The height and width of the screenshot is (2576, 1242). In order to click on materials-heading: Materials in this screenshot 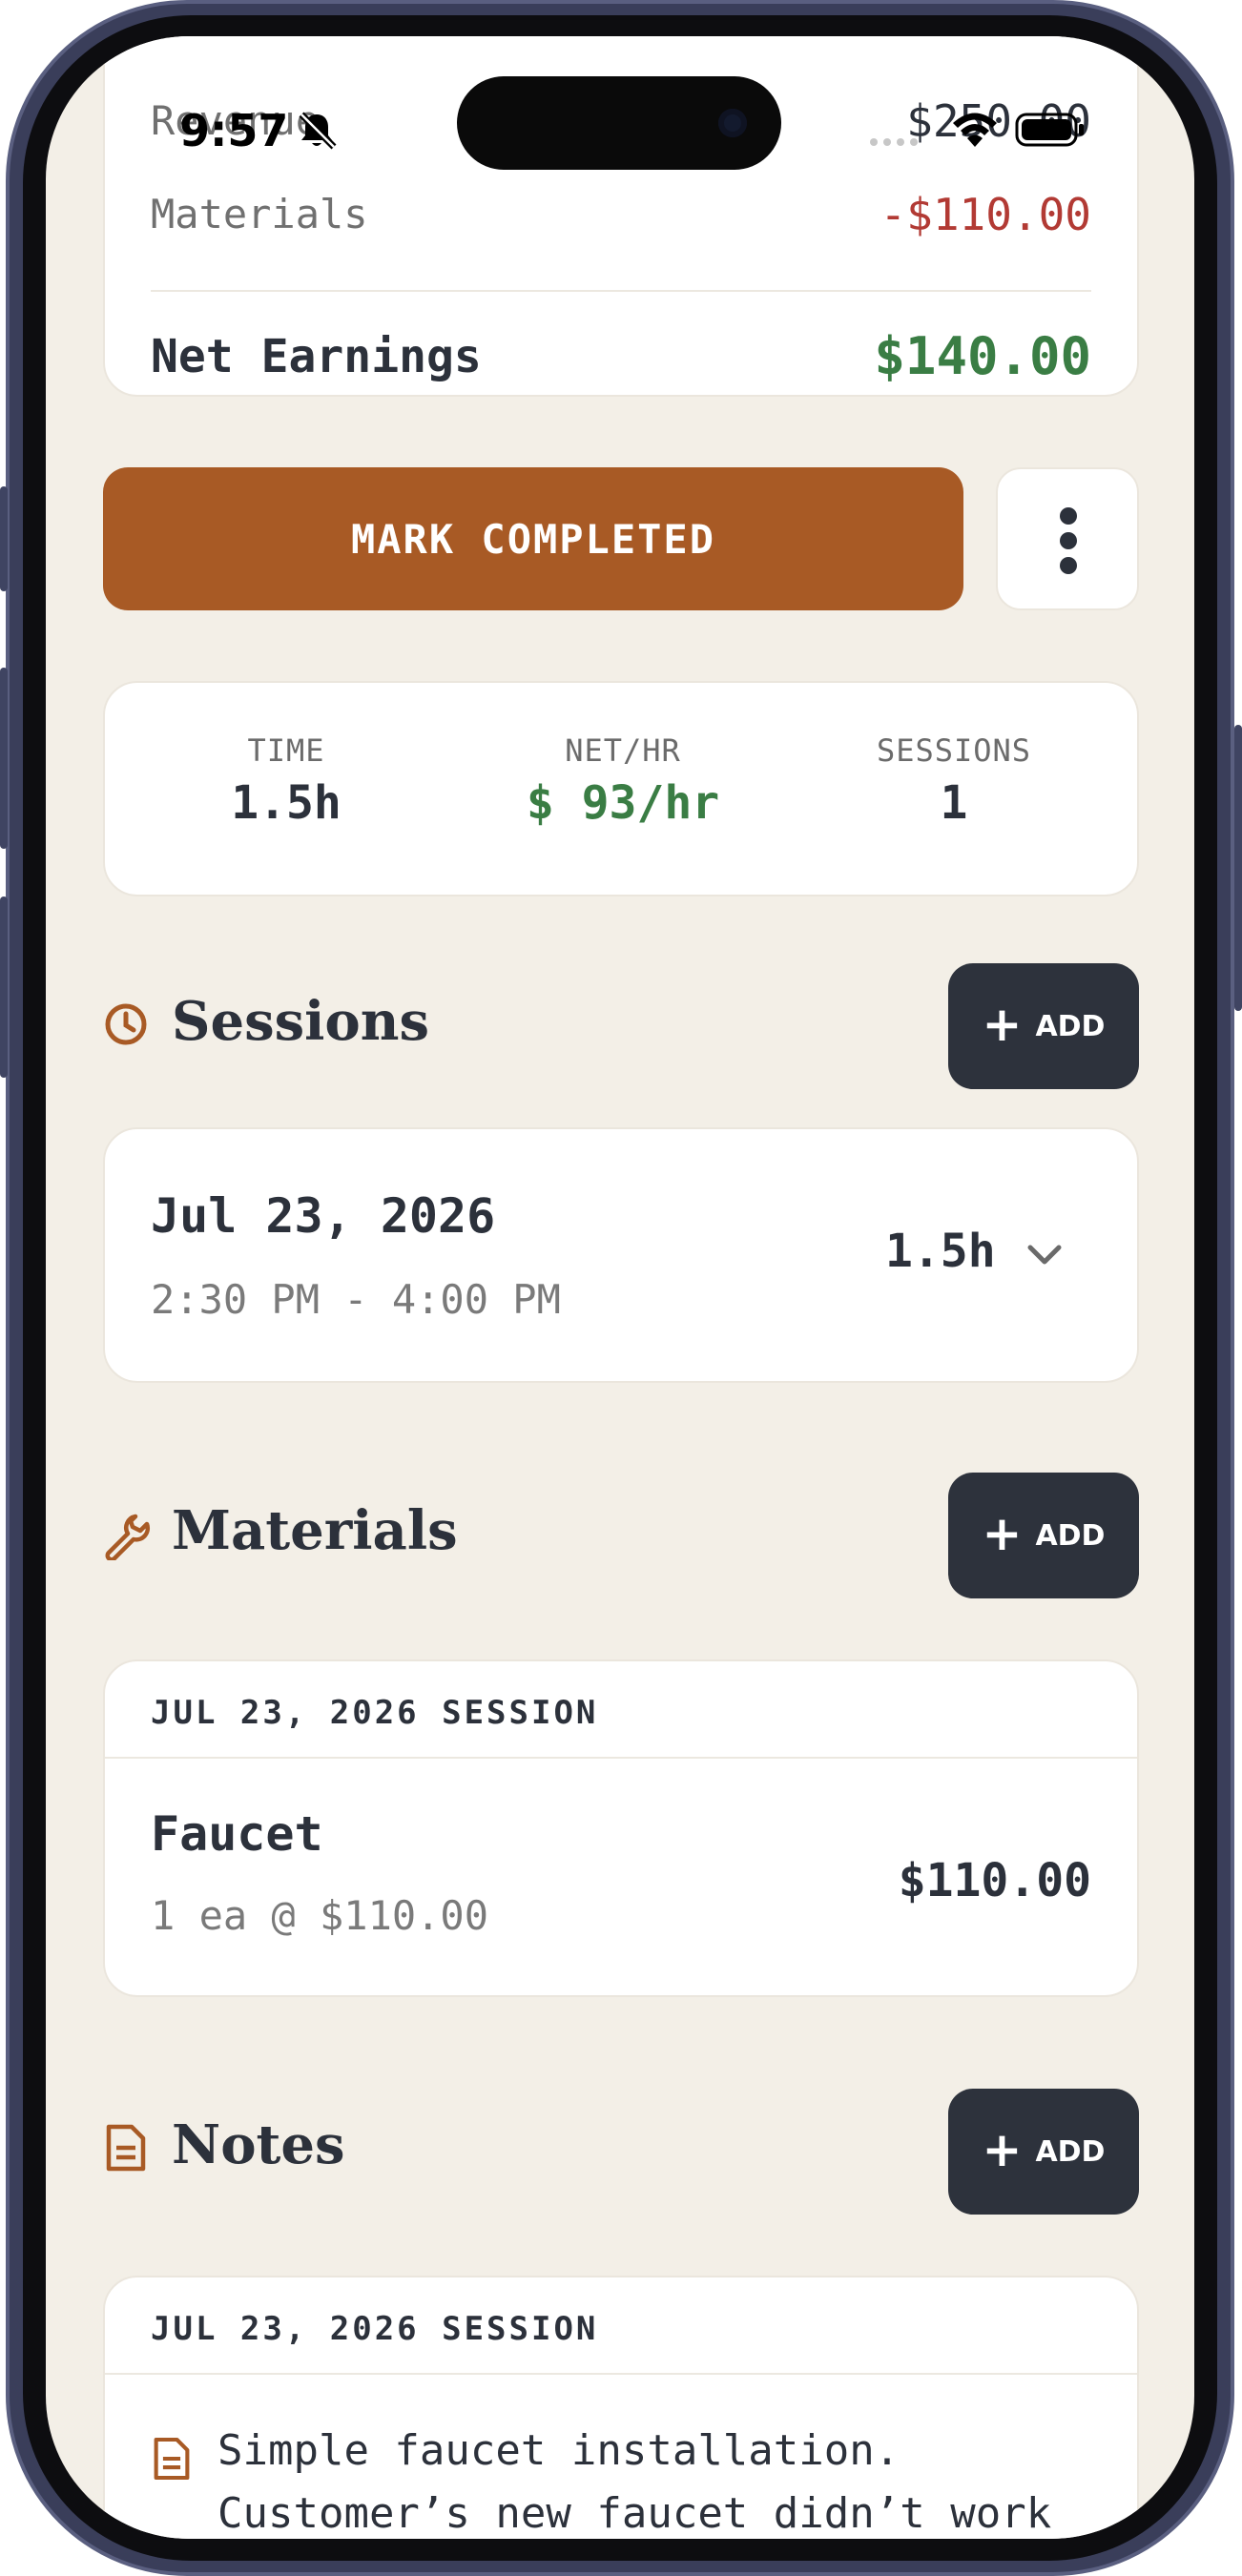, I will do `click(315, 1530)`.